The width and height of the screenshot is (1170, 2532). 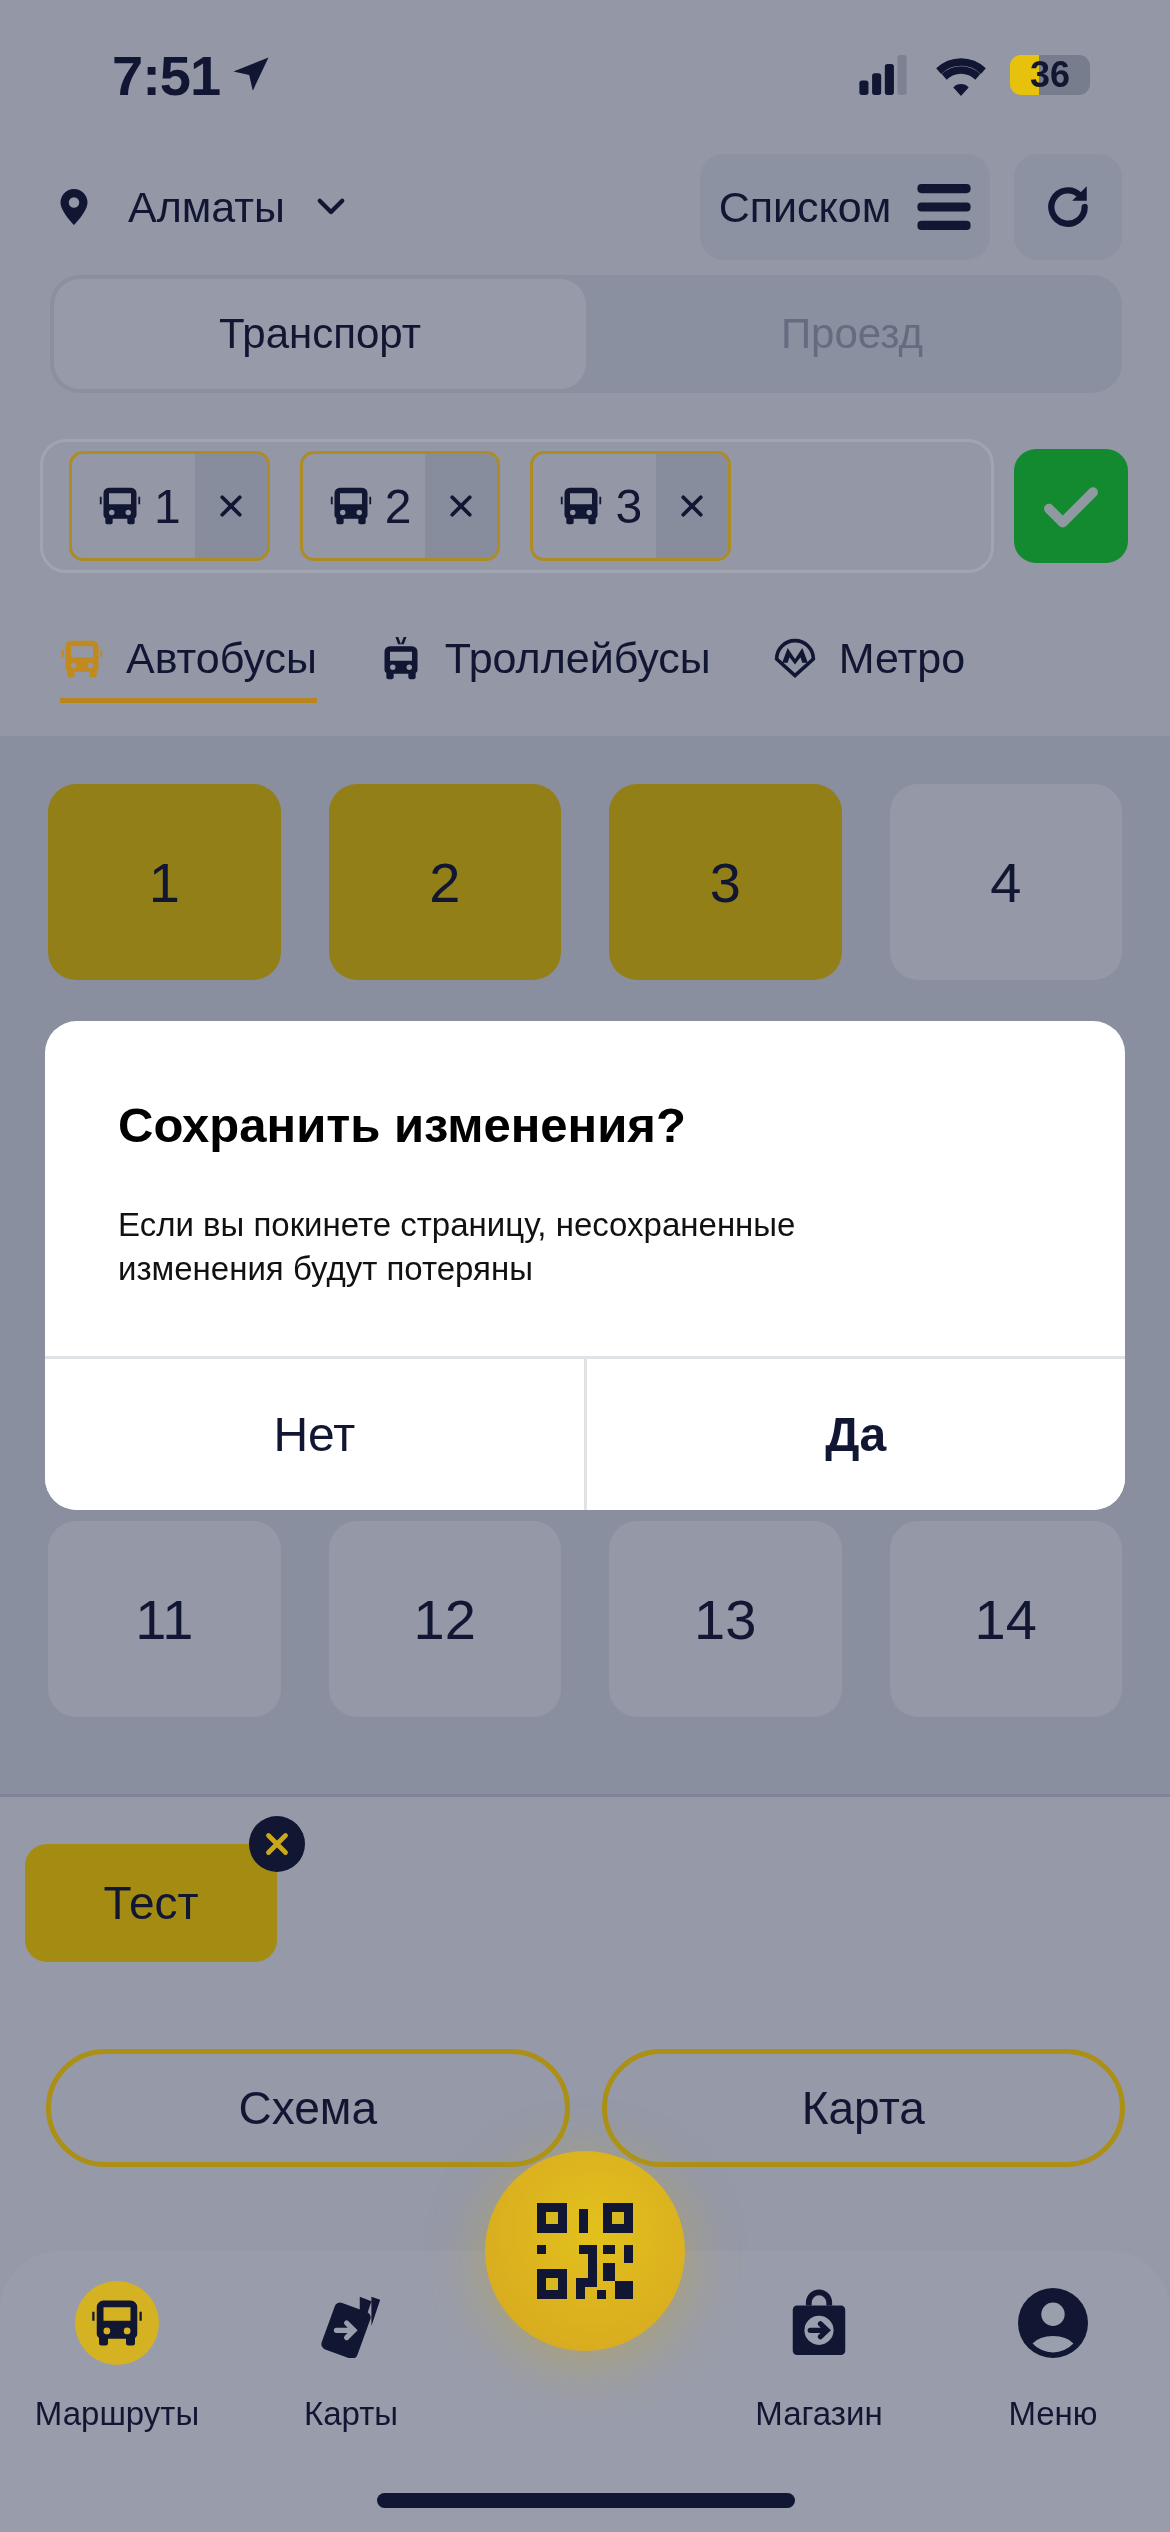 What do you see at coordinates (277, 1844) in the screenshot?
I see `remove-favorite-button` at bounding box center [277, 1844].